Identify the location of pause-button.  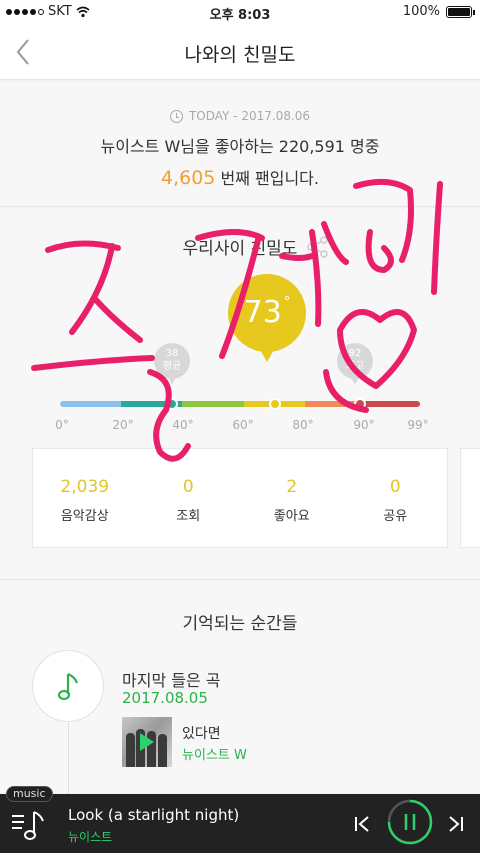
(410, 822).